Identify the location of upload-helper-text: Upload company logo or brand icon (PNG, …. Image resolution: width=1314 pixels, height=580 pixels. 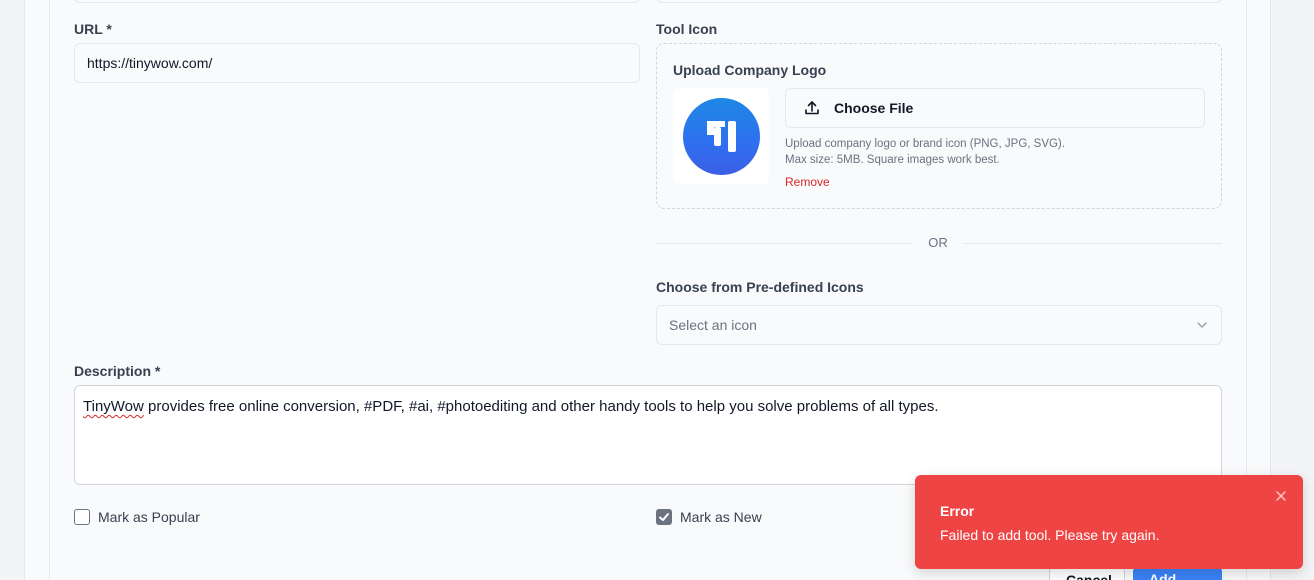
(925, 144).